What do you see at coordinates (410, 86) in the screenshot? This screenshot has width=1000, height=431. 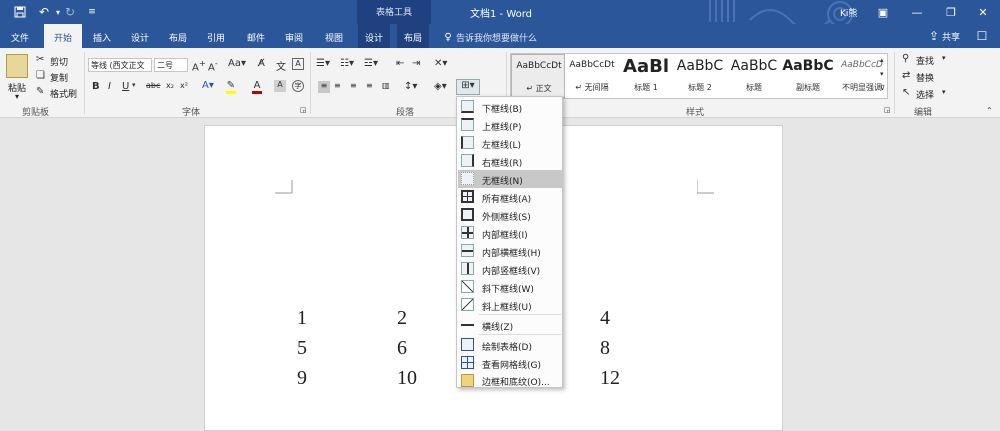 I see `line-spacing-icon: ↕▾` at bounding box center [410, 86].